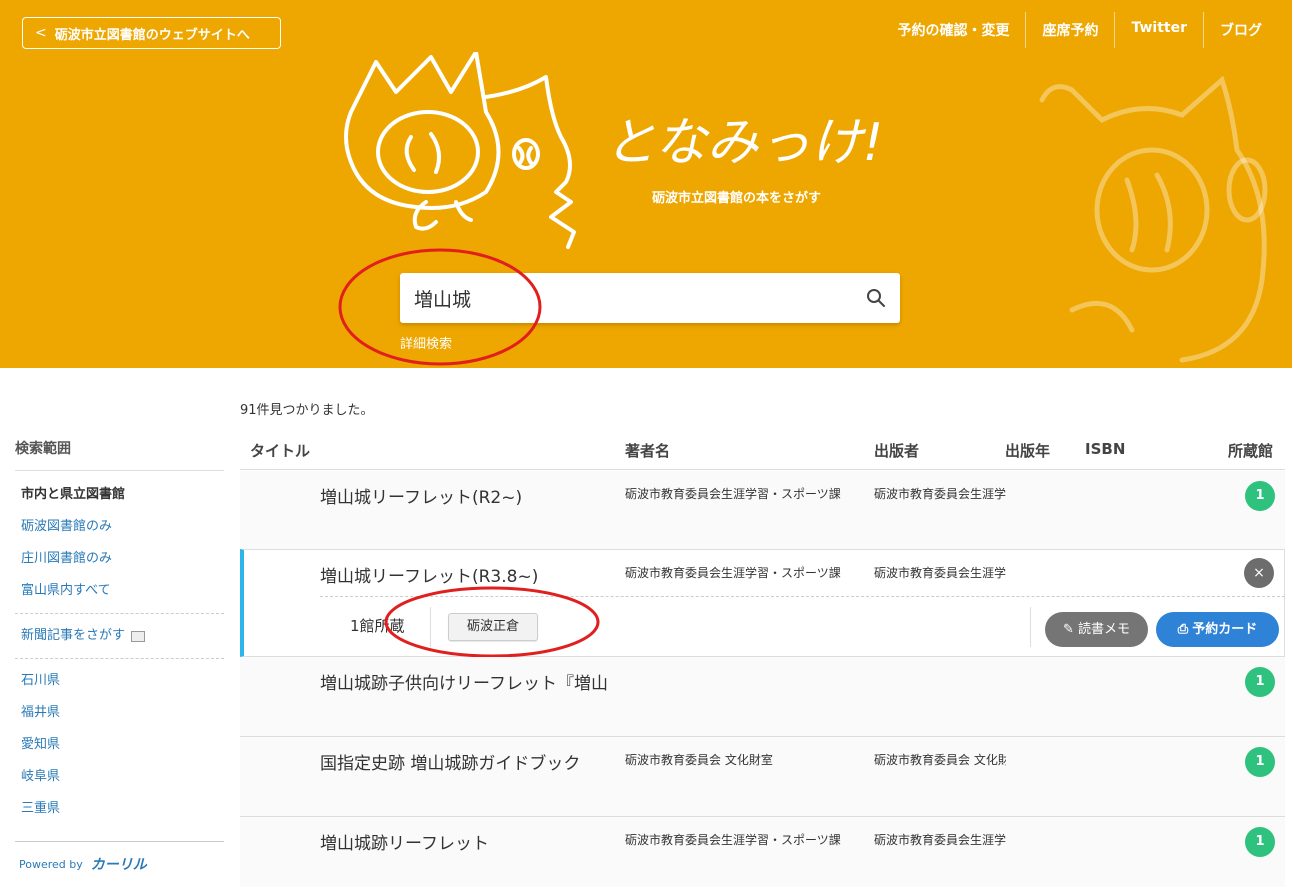  What do you see at coordinates (896, 450) in the screenshot?
I see `col-publisher: 出版者` at bounding box center [896, 450].